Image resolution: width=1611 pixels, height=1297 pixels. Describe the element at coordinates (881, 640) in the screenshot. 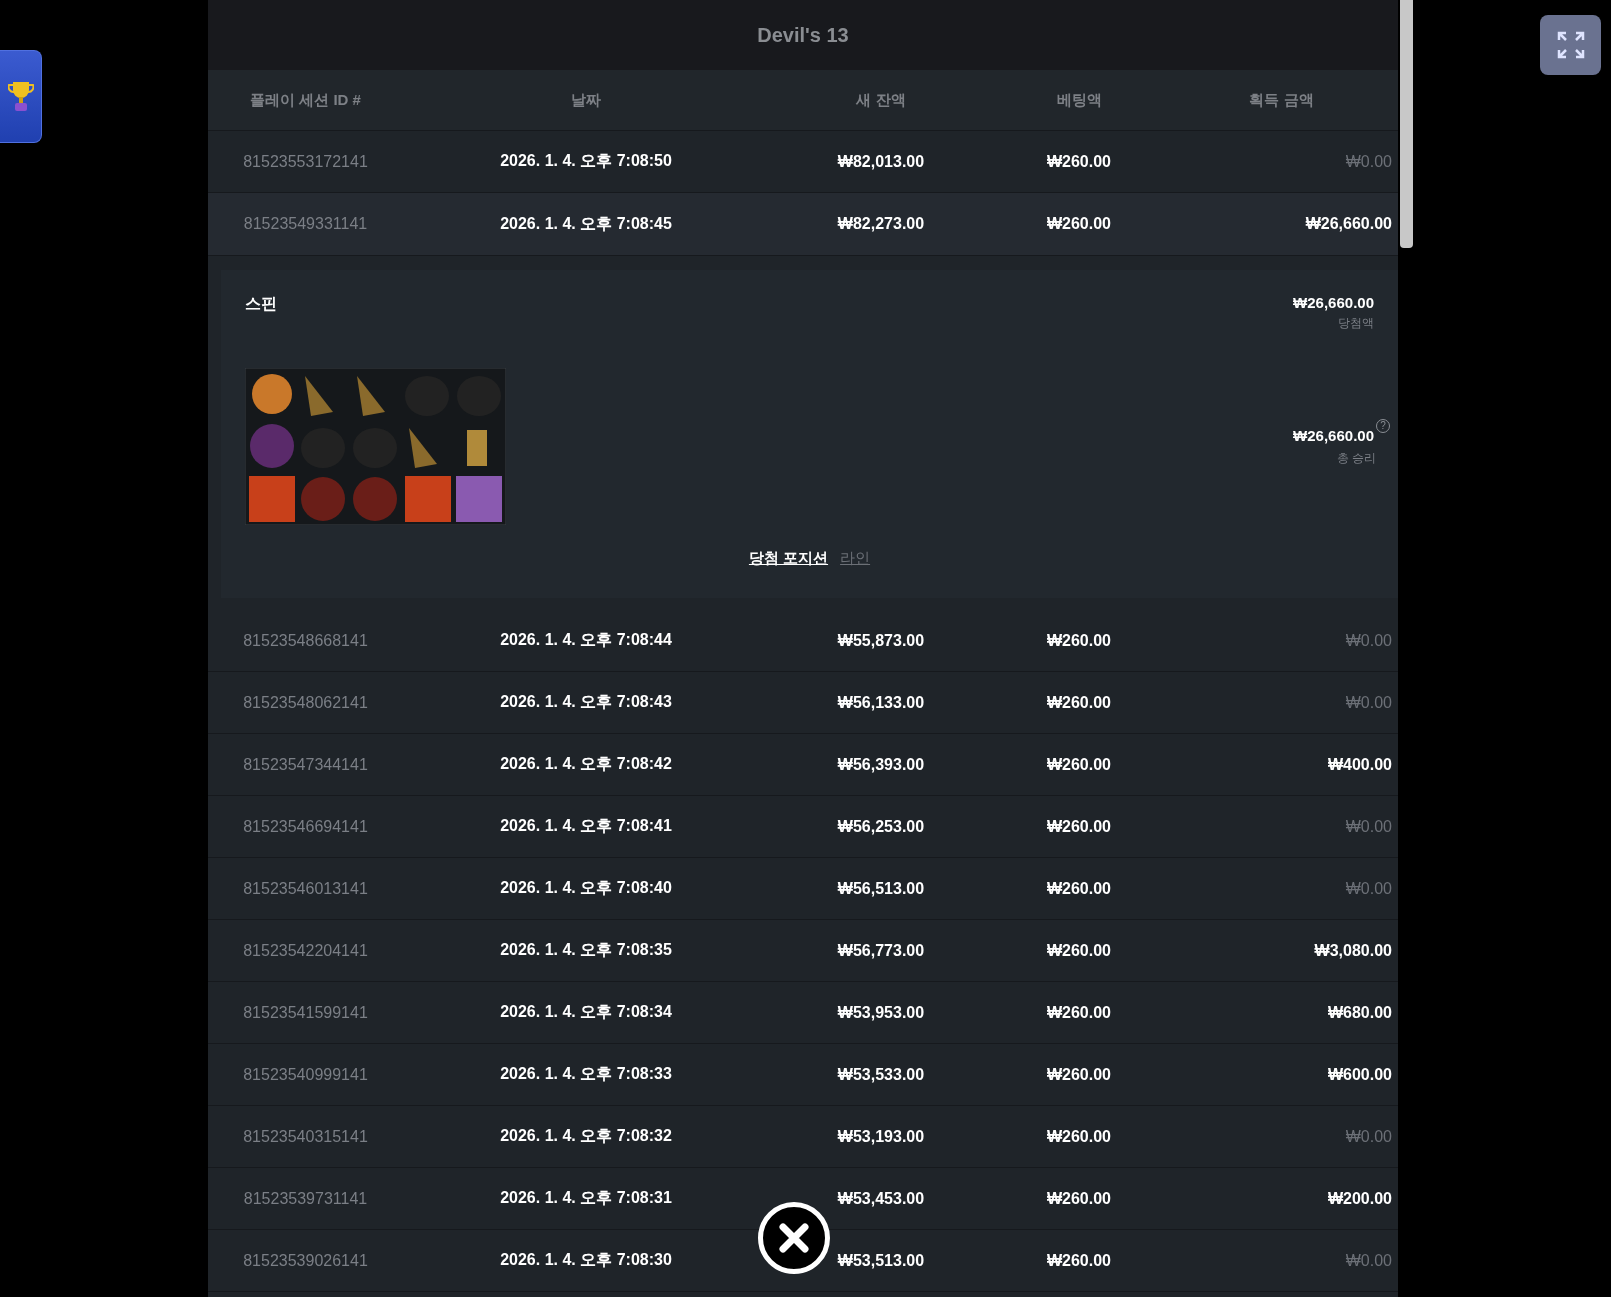

I see `balance-cell: ₩55,873.00` at that location.